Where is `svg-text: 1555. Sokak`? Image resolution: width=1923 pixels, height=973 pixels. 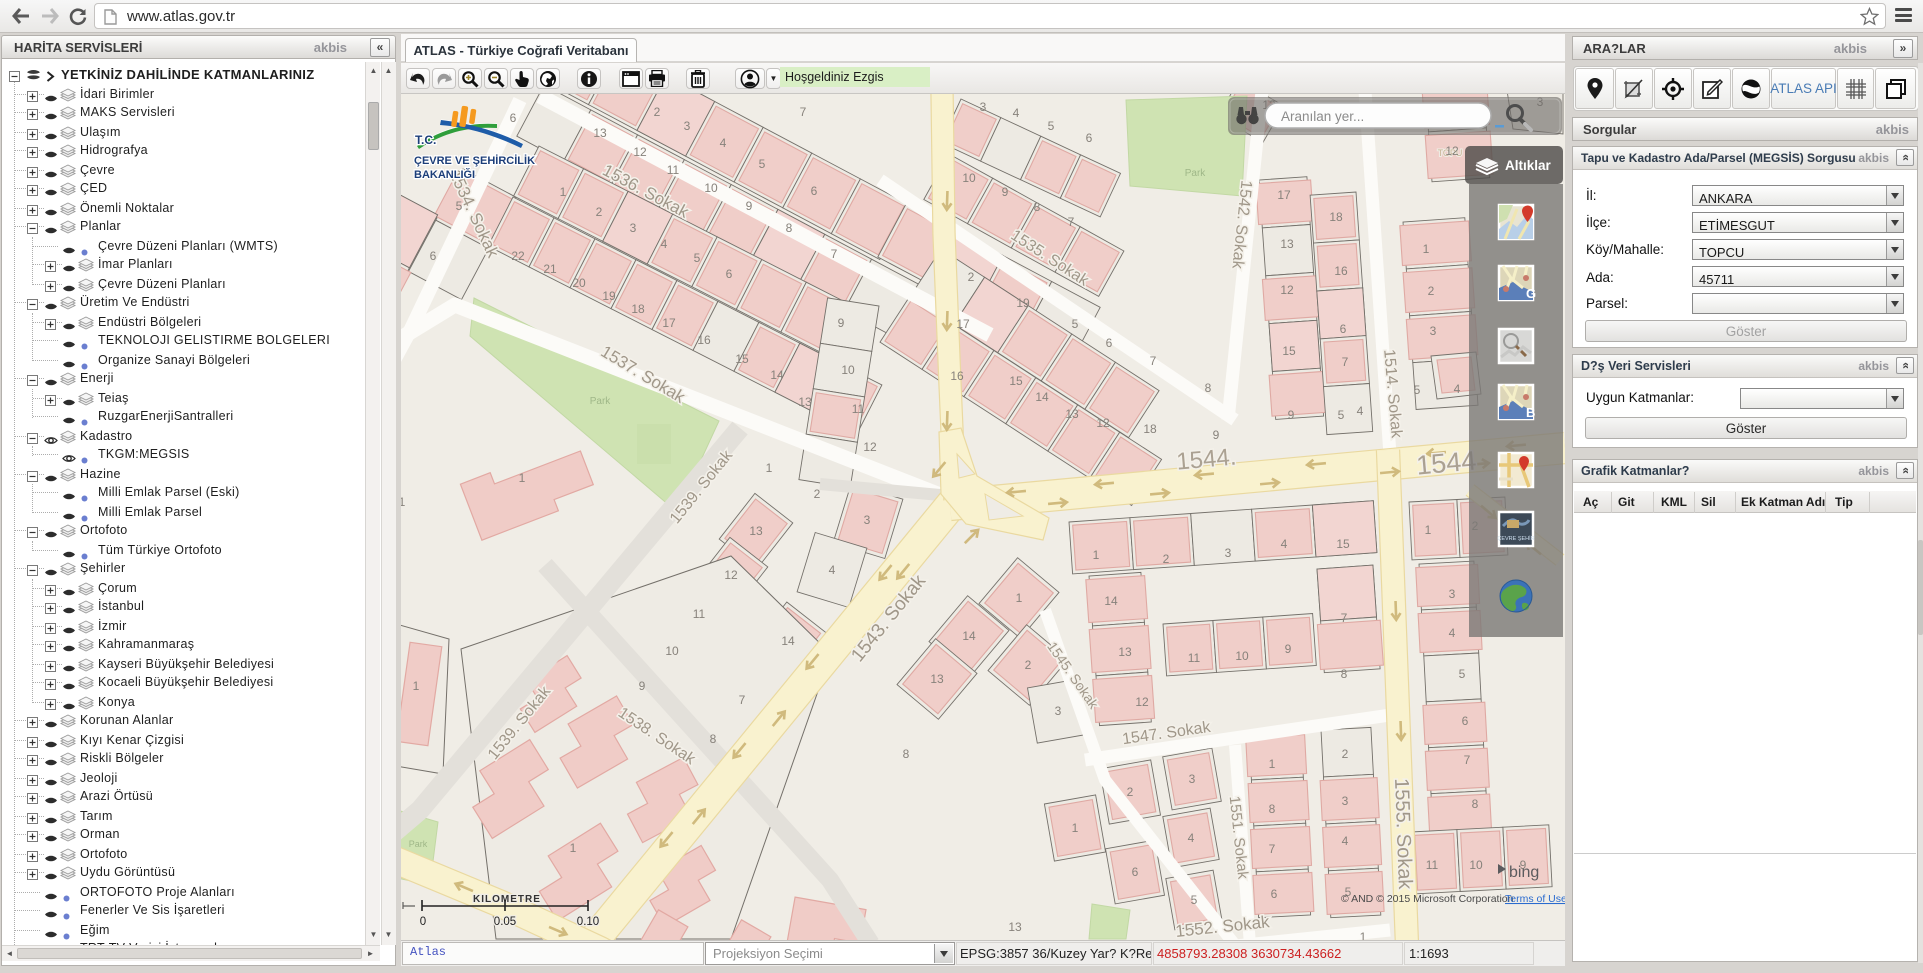
svg-text: 1555. Sokak is located at coordinates (1403, 834).